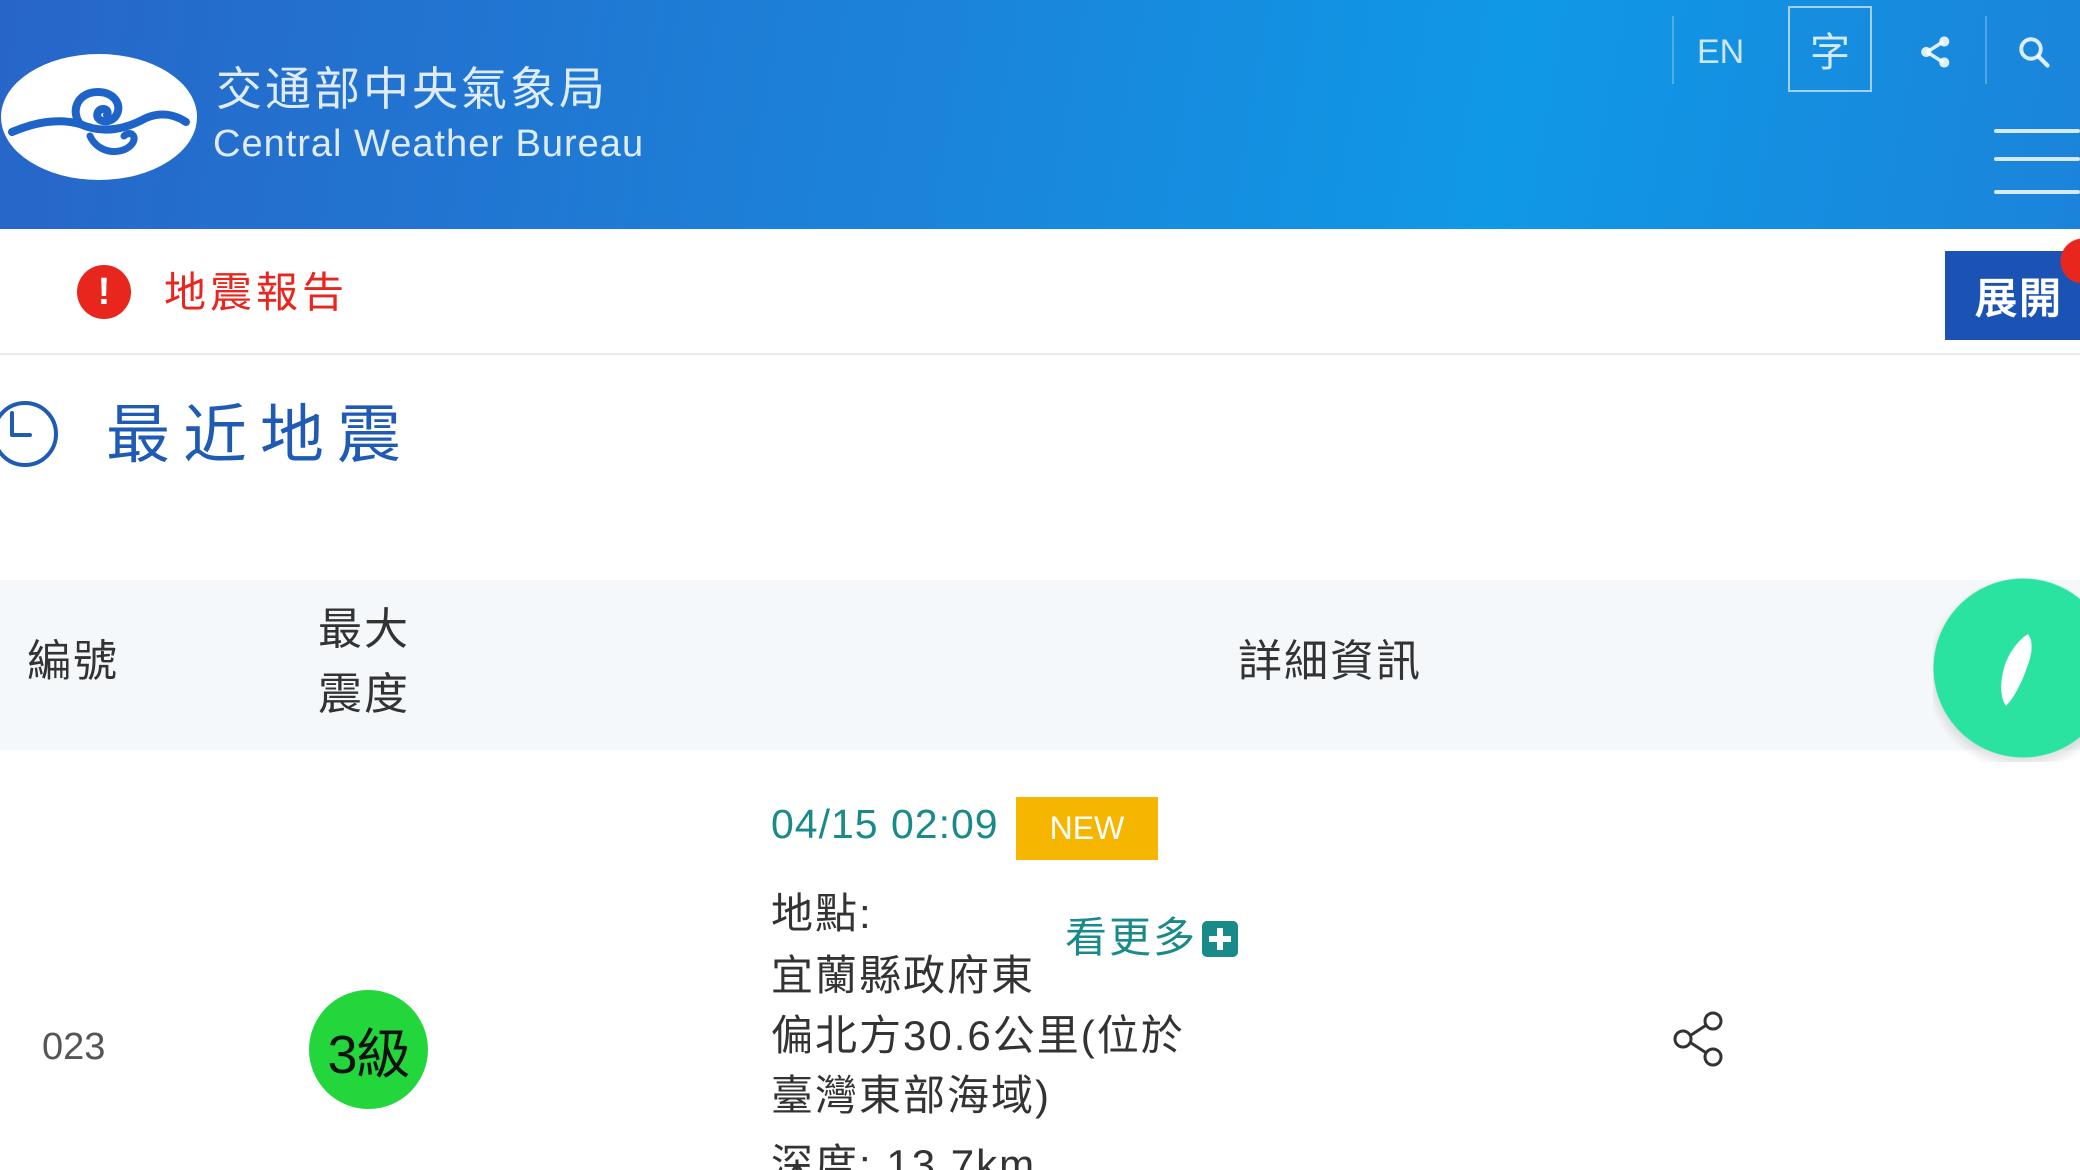 Image resolution: width=2080 pixels, height=1170 pixels. I want to click on intensity-badge: 3級, so click(368, 1049).